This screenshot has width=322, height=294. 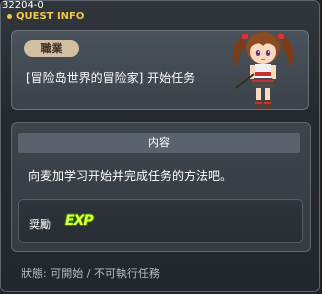 What do you see at coordinates (263, 70) in the screenshot?
I see `npc-portrait-icon` at bounding box center [263, 70].